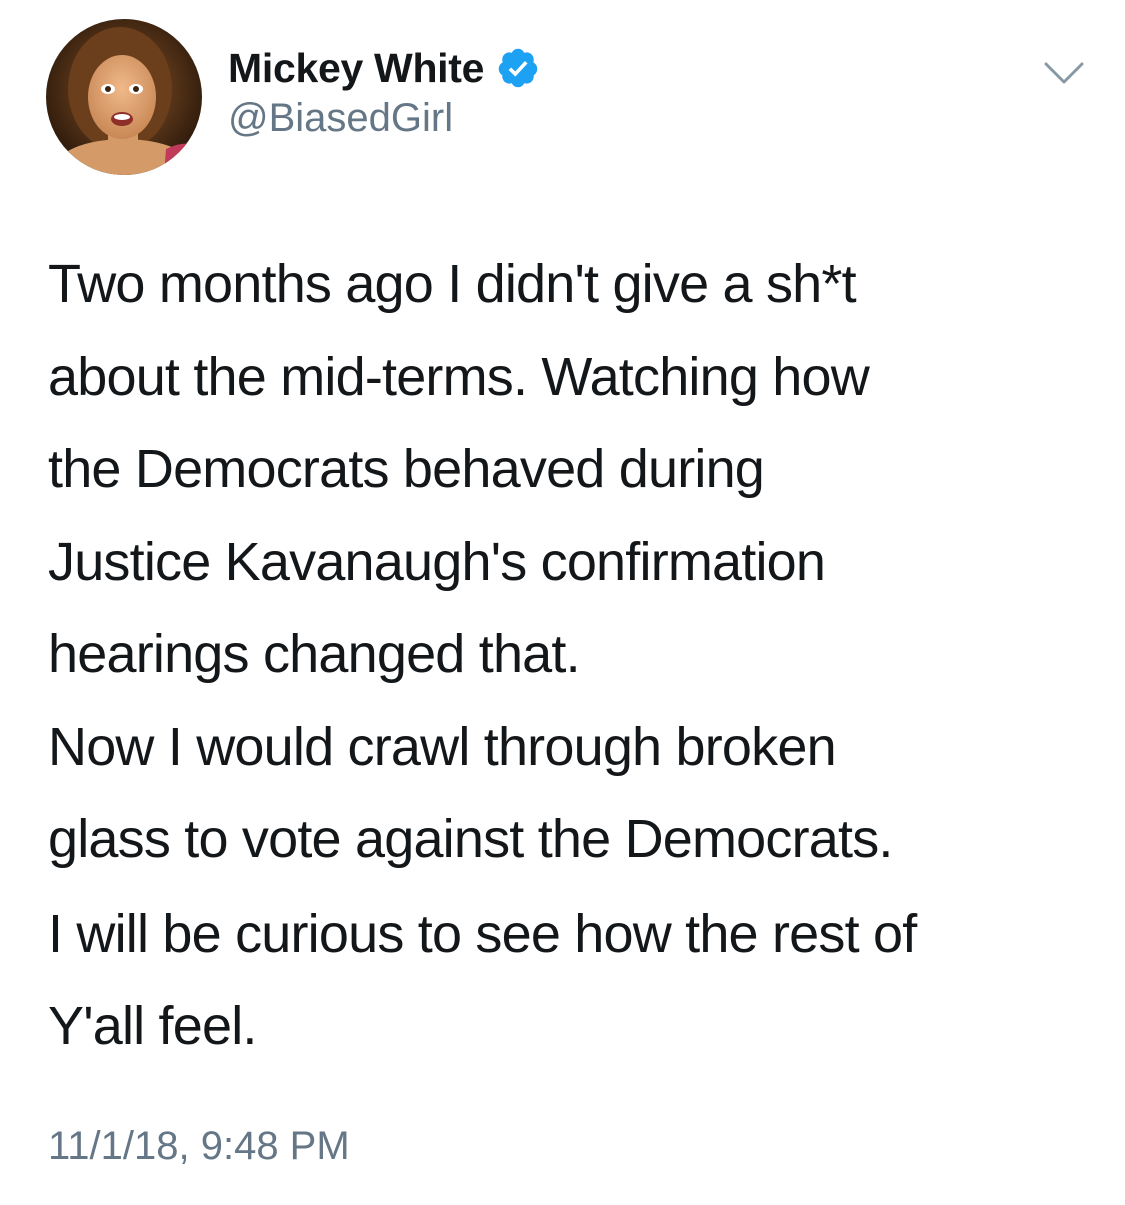  I want to click on tweet-line: the Democrats behaved during, so click(406, 469).